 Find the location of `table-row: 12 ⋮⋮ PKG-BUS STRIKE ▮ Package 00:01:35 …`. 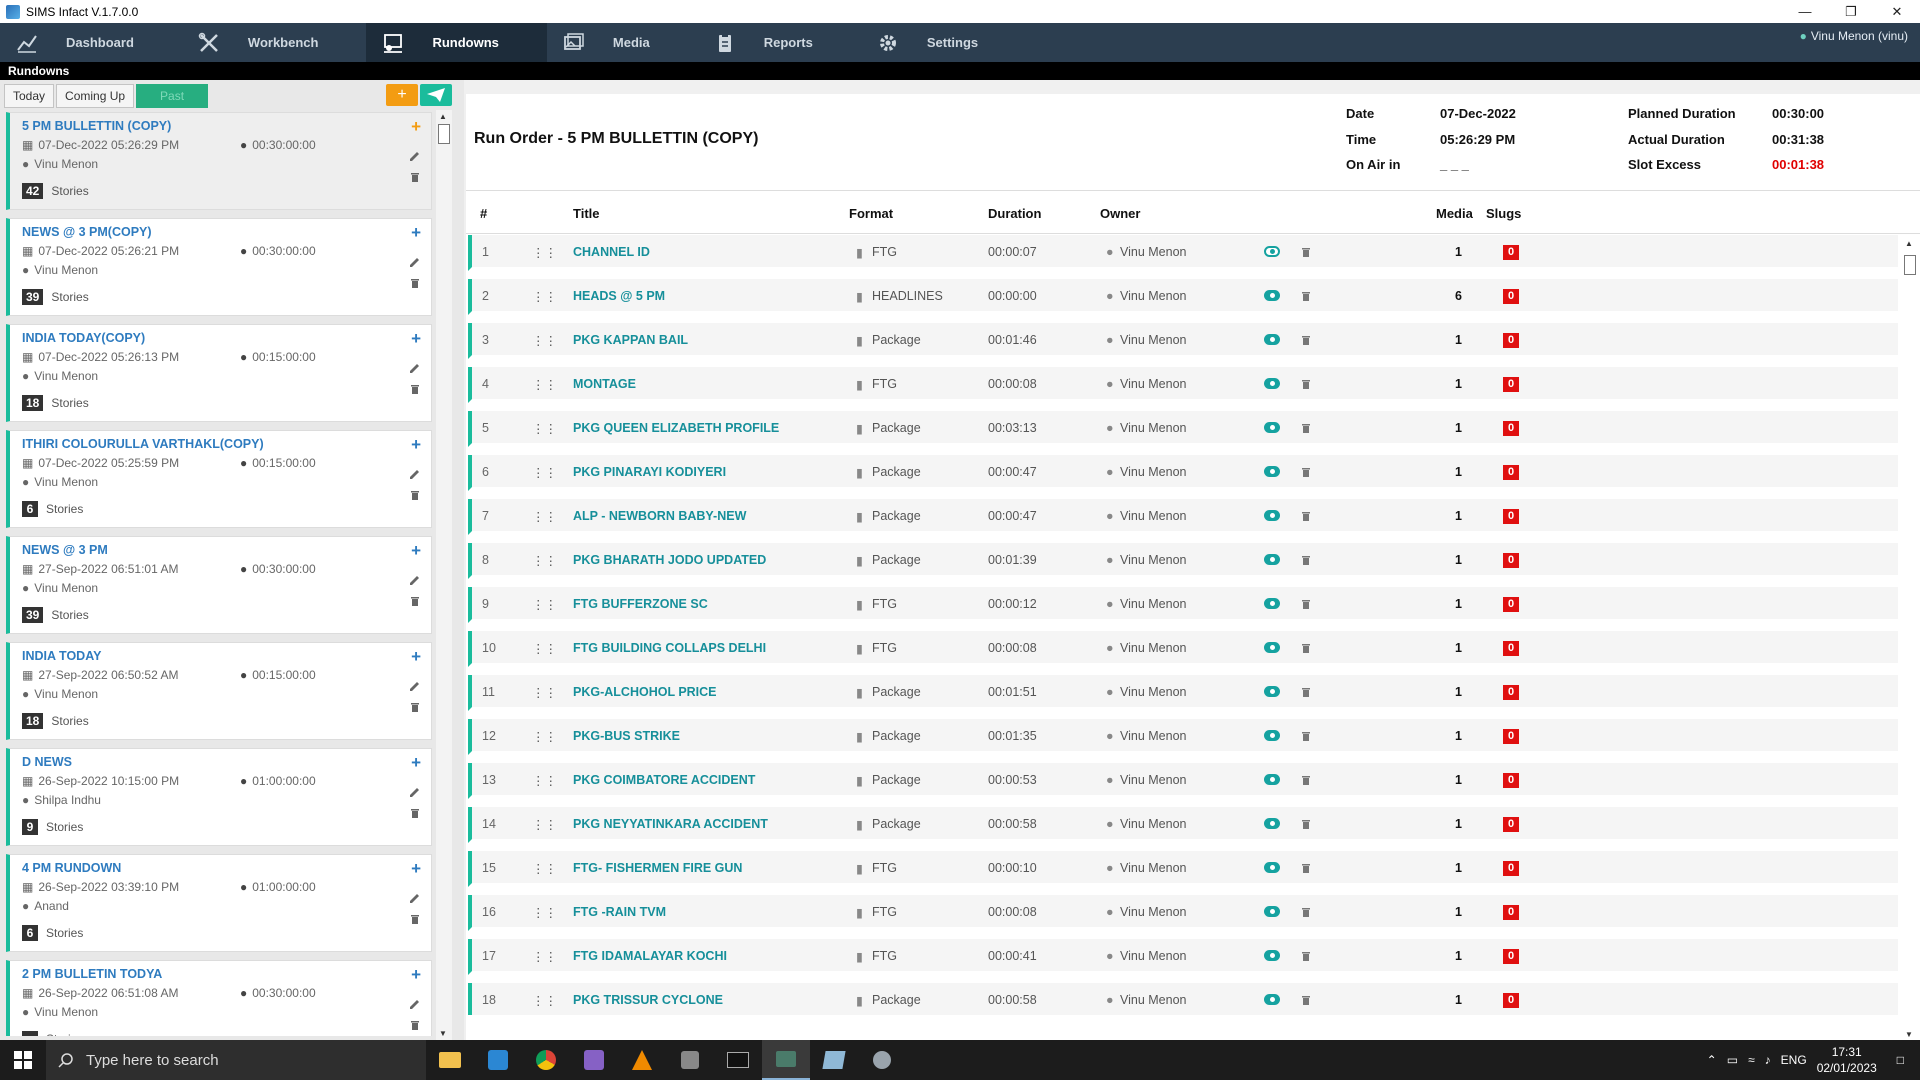

table-row: 12 ⋮⋮ PKG-BUS STRIKE ▮ Package 00:01:35 … is located at coordinates (1183, 737).